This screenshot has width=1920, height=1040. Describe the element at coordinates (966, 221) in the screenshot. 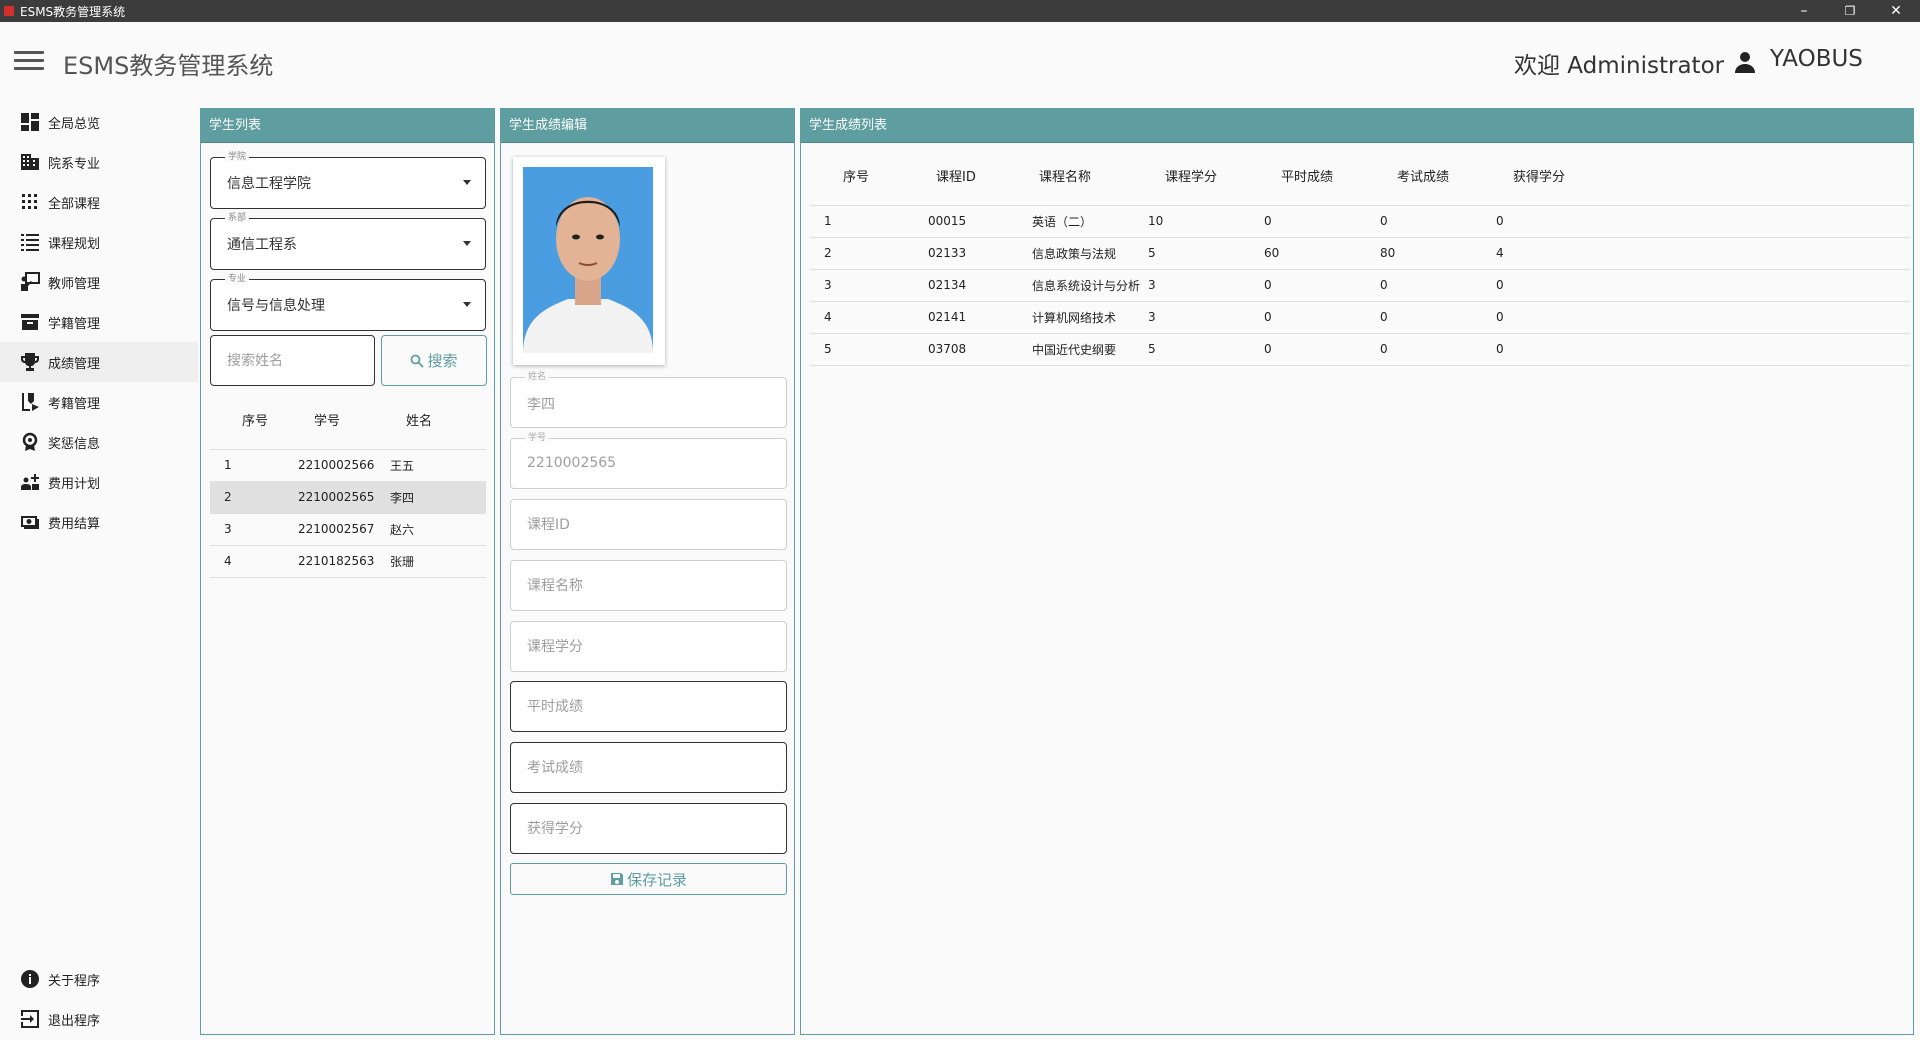

I see `cell-course-id: 00015` at that location.